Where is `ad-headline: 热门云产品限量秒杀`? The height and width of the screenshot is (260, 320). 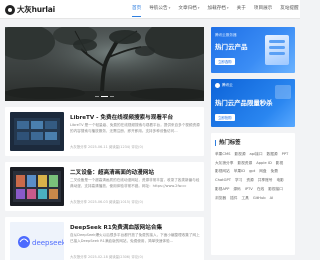
ad-headline: 热门云产品限量秒杀 is located at coordinates (244, 103).